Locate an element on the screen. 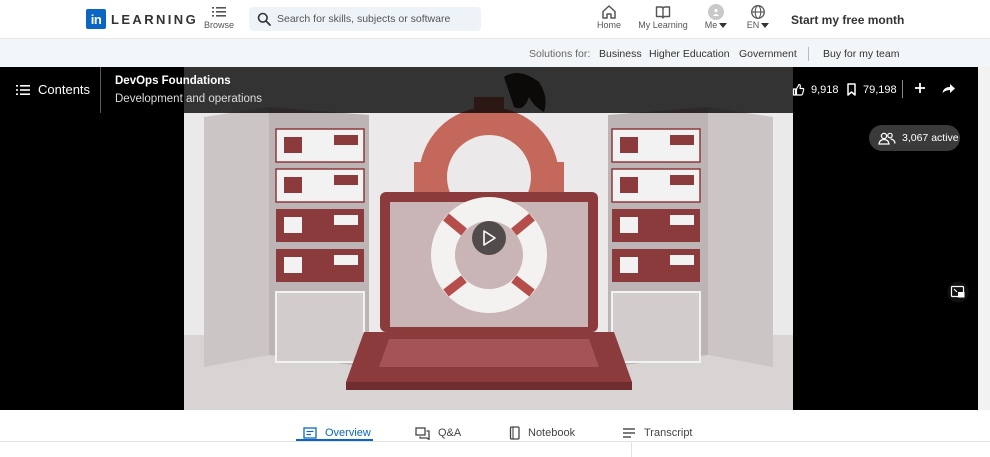 The image size is (990, 457). share-icon is located at coordinates (948, 88).